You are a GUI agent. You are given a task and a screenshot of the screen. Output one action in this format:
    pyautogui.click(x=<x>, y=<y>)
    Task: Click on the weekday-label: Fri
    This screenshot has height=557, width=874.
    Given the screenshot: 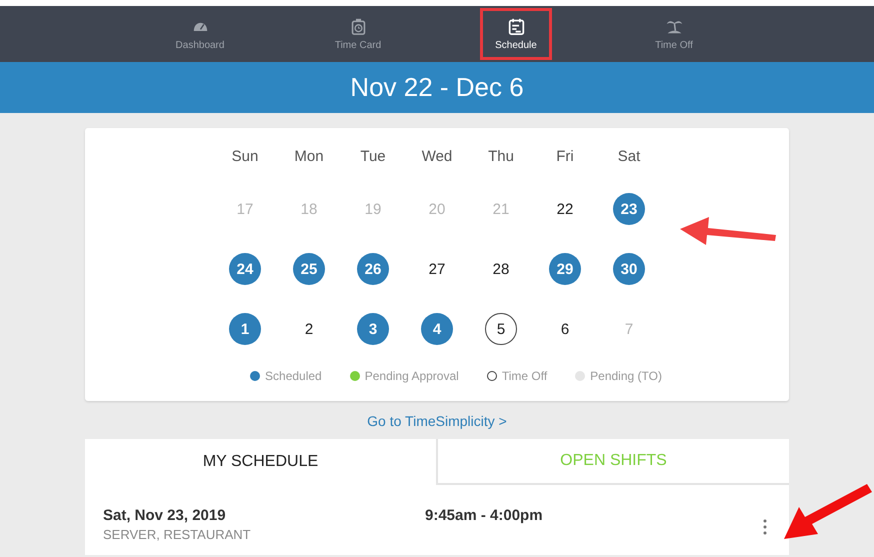 What is the action you would take?
    pyautogui.click(x=565, y=156)
    